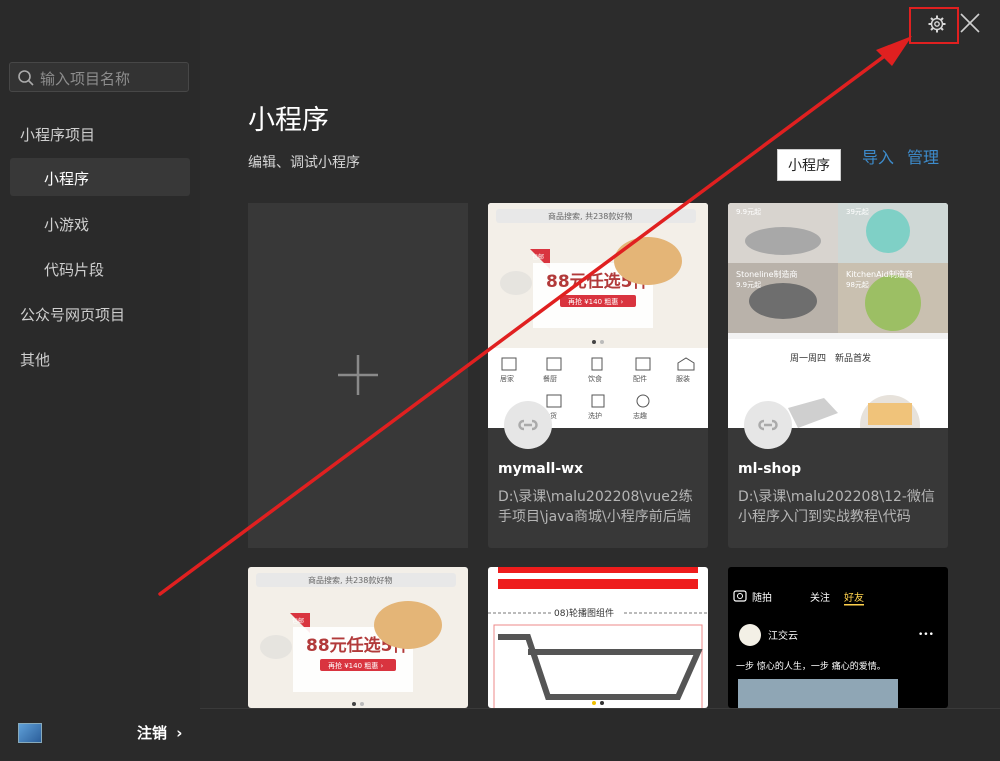 The width and height of the screenshot is (1000, 761). What do you see at coordinates (836, 507) in the screenshot?
I see `project-path: D:\录课\malu202208\12-微信小程序入门到实战教程\代码` at bounding box center [836, 507].